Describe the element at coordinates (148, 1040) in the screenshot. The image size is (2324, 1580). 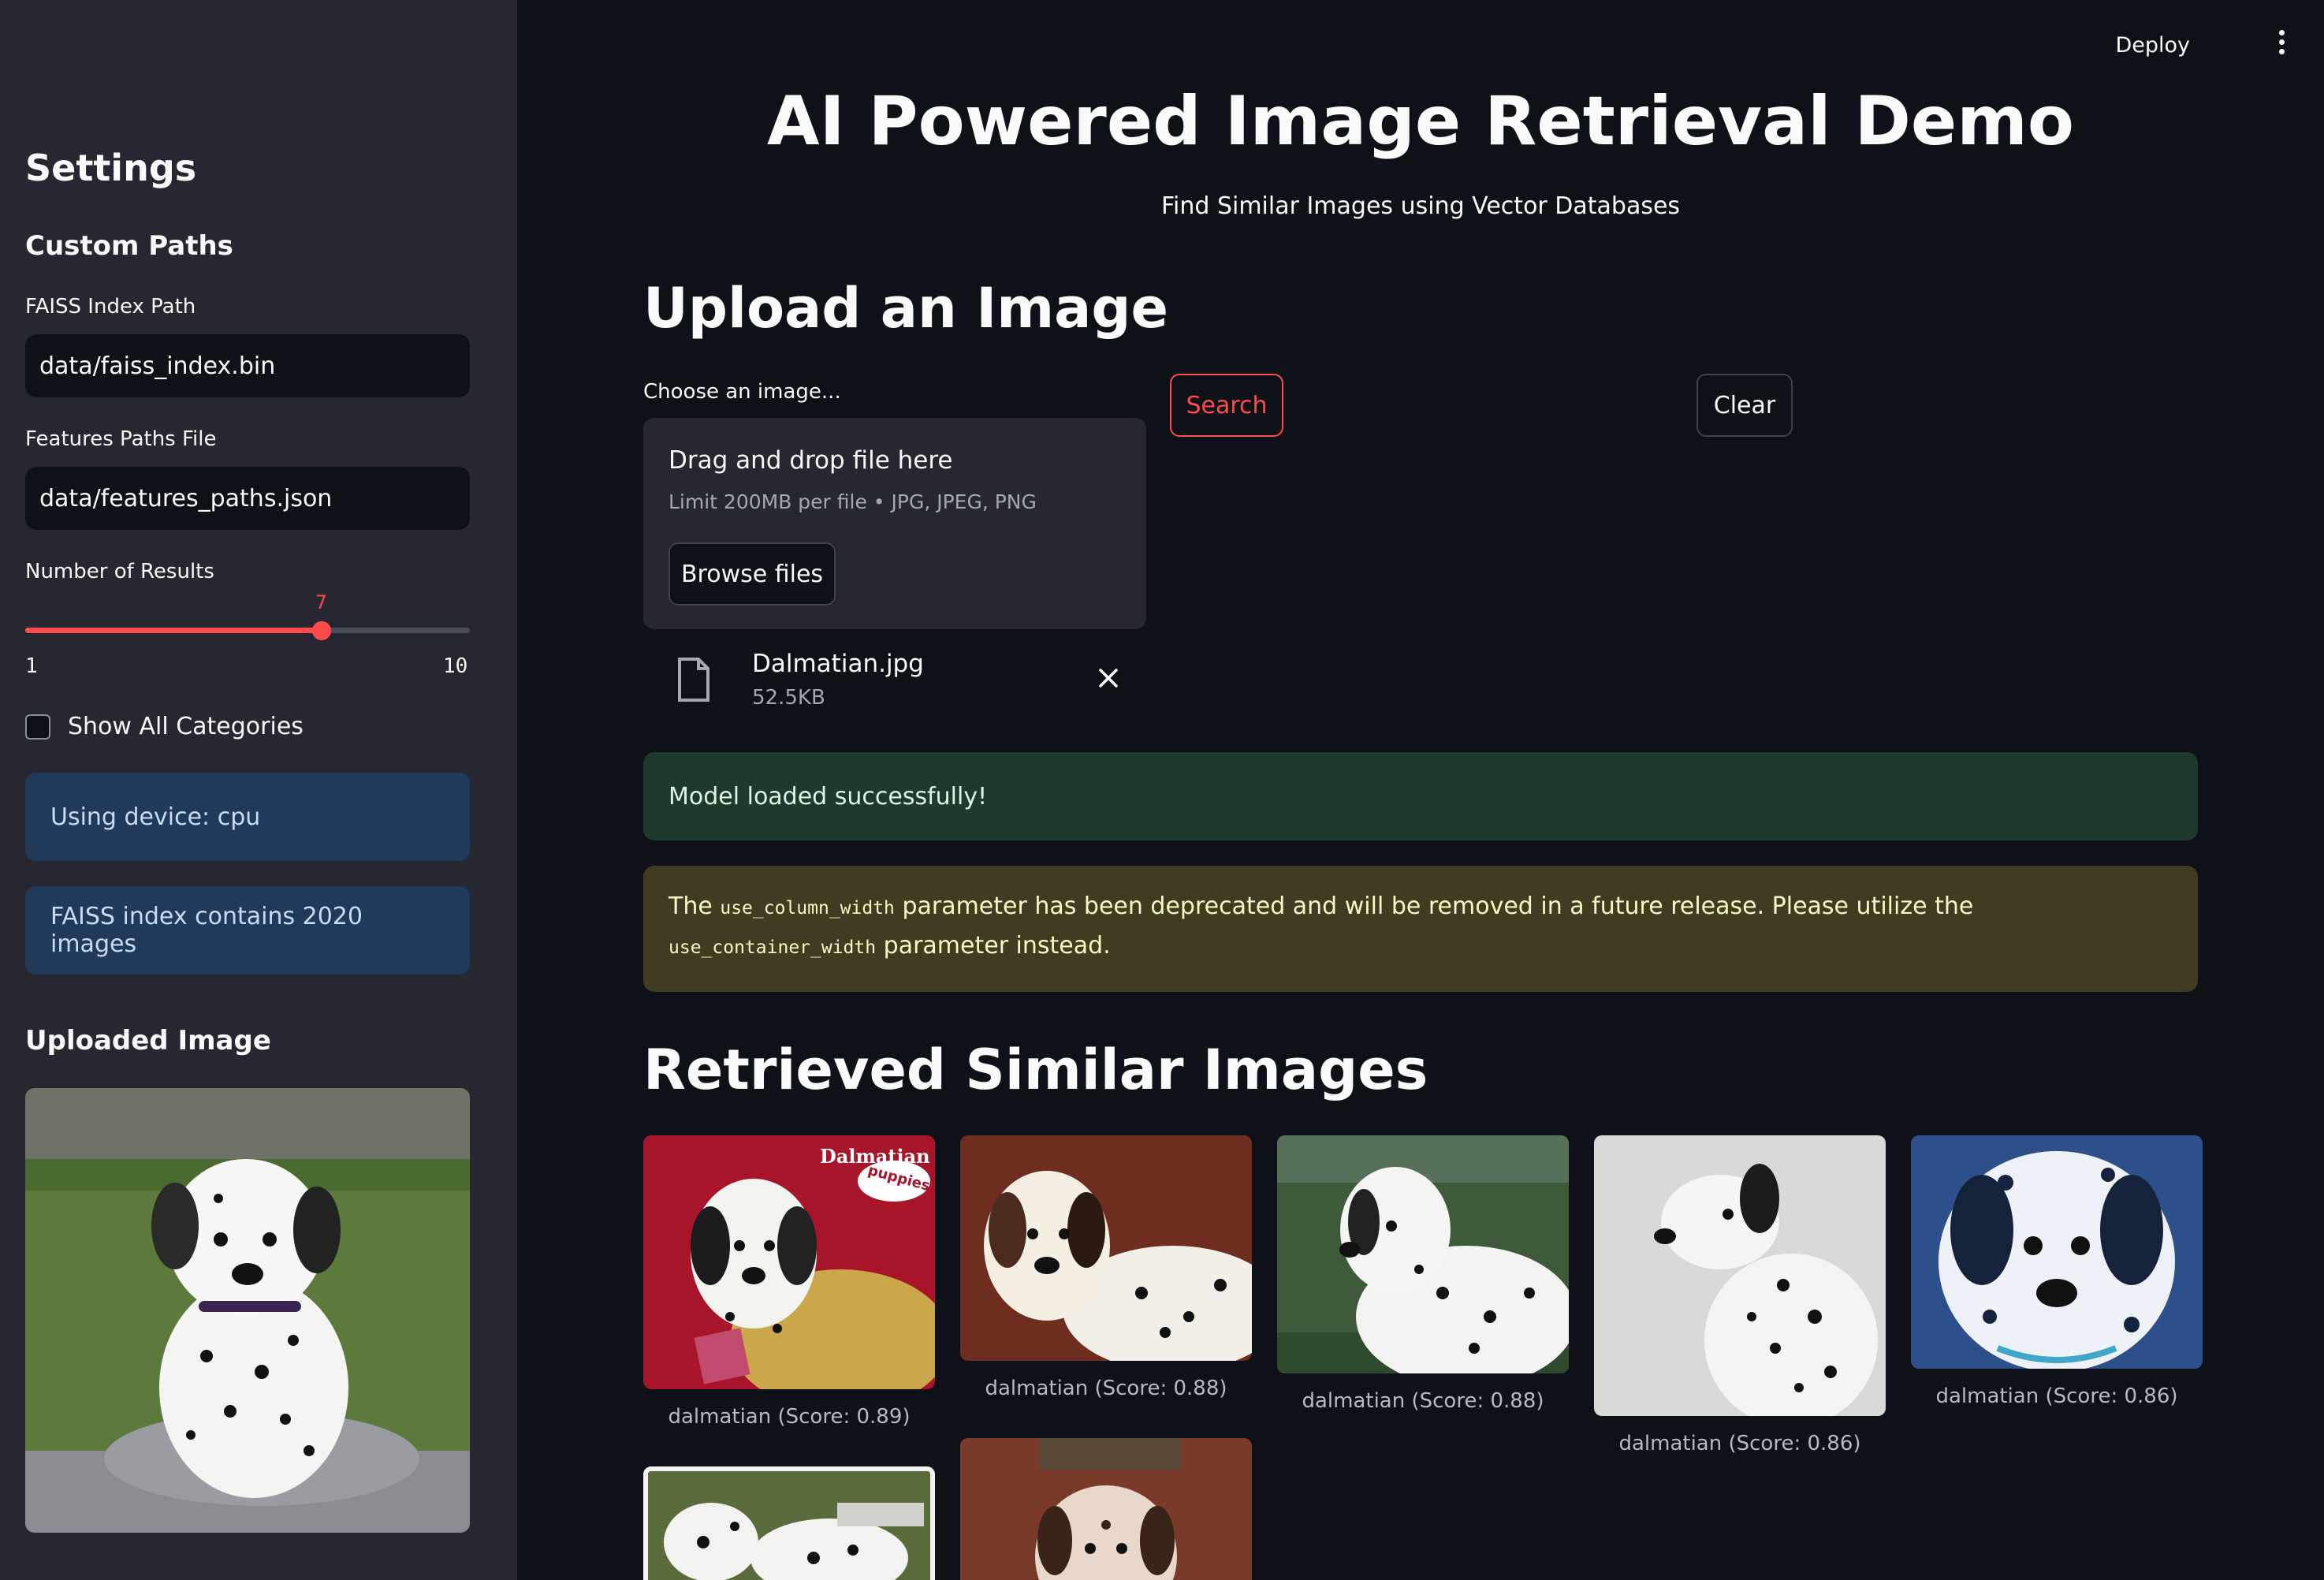
I see `uploaded-image-header: Uploaded Image` at that location.